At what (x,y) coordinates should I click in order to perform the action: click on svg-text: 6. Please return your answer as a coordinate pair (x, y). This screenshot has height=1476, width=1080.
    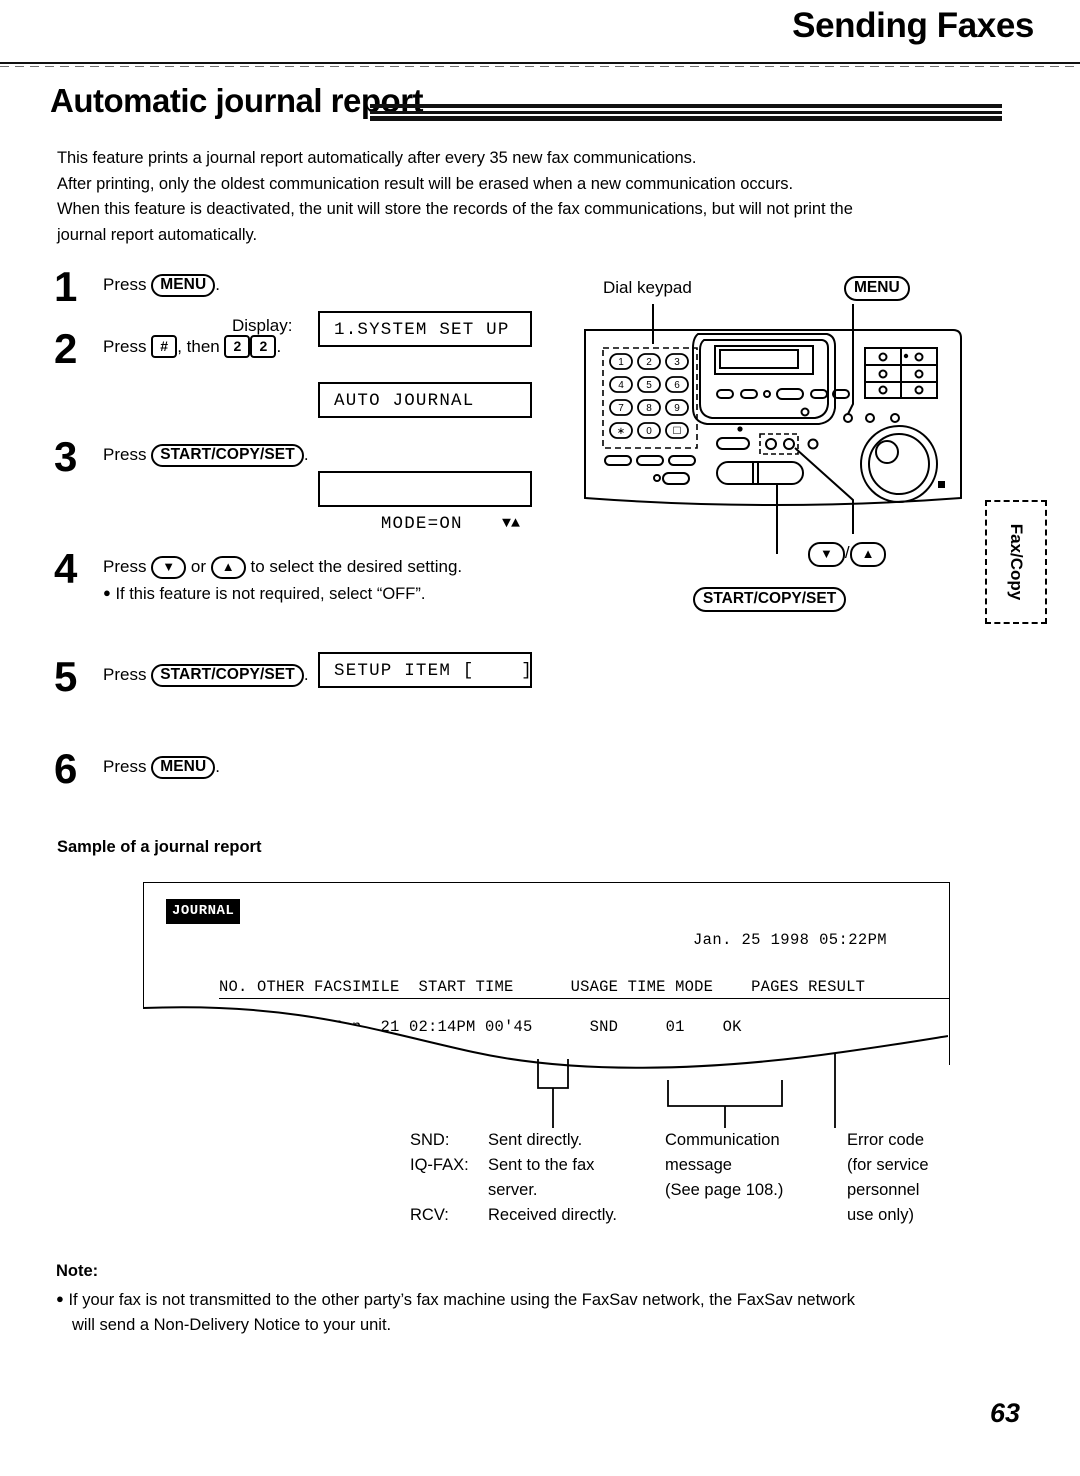
    Looking at the image, I should click on (677, 385).